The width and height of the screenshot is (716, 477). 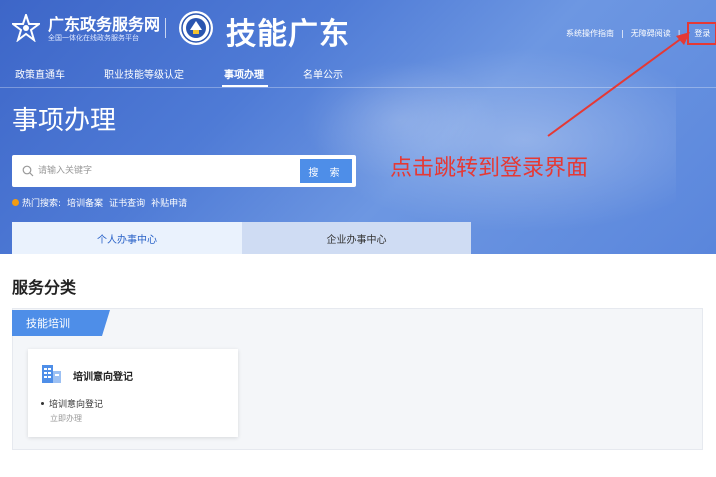 What do you see at coordinates (651, 33) in the screenshot?
I see `accessibility-link: 无障碍阅读` at bounding box center [651, 33].